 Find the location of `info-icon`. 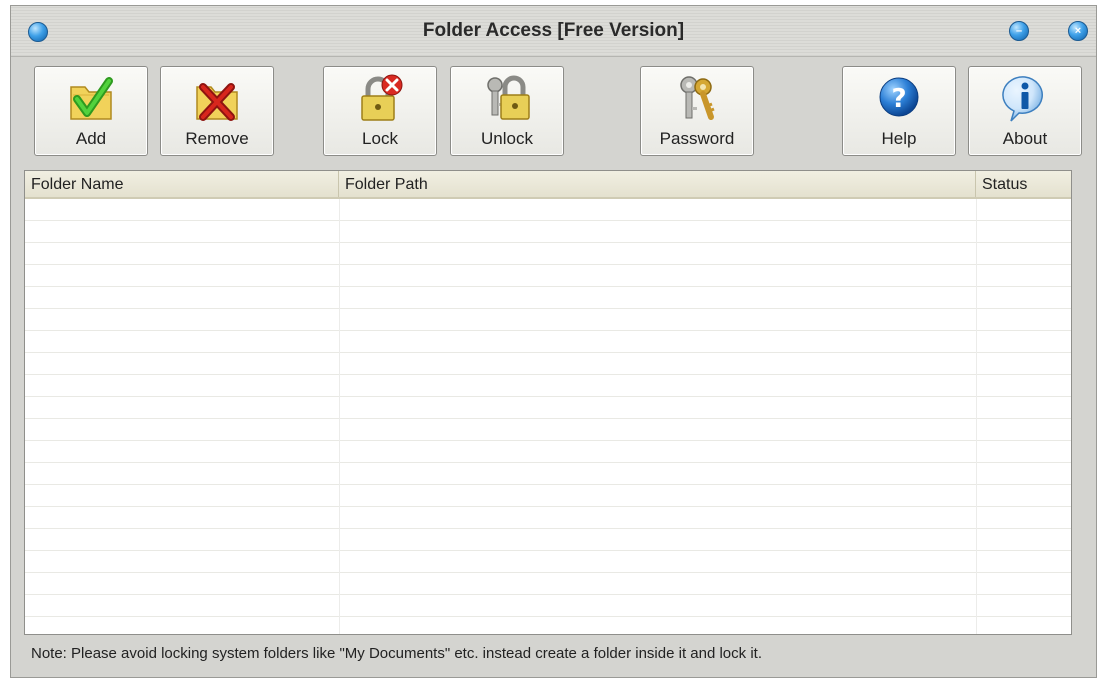

info-icon is located at coordinates (1025, 99).